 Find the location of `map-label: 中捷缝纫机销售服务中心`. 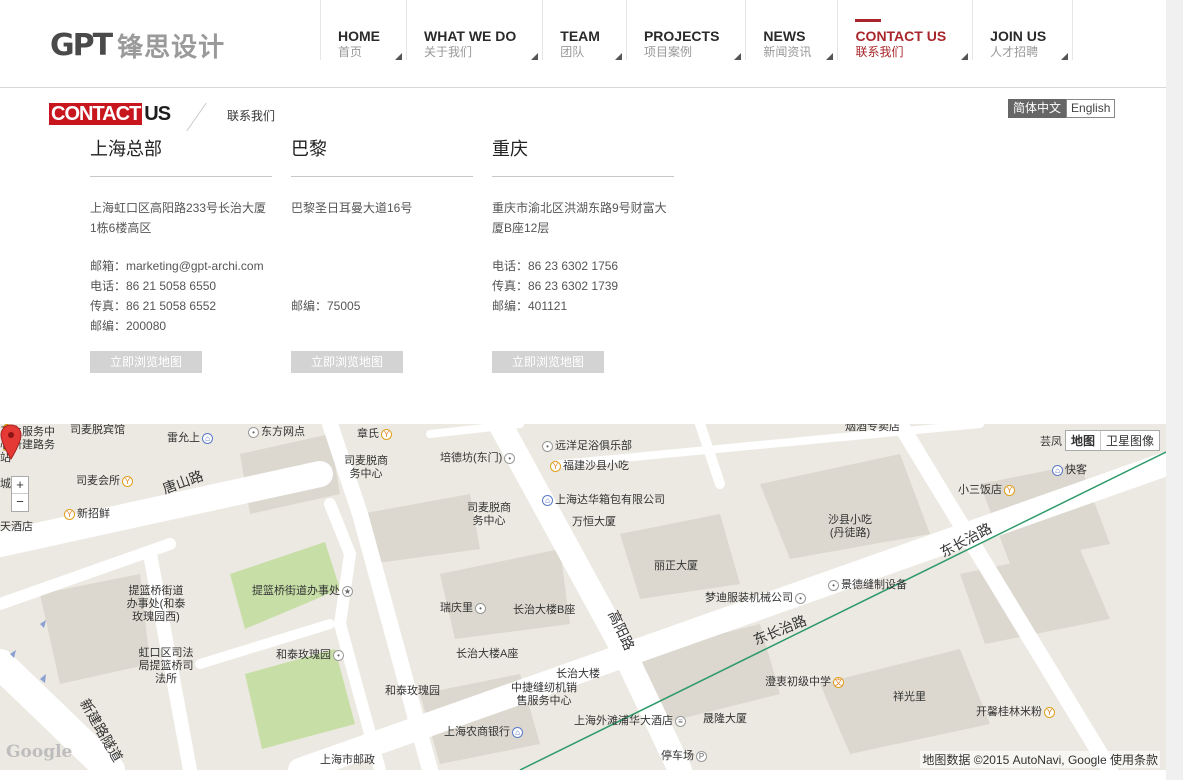

map-label: 中捷缝纫机销售服务中心 is located at coordinates (544, 694).